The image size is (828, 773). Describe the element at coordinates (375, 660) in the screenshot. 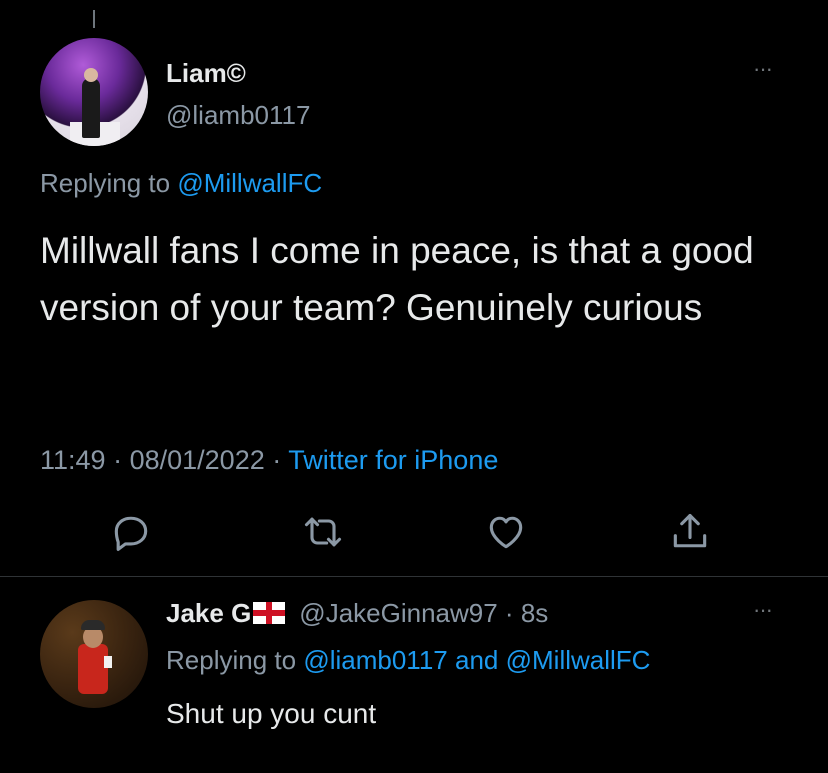

I see `replying-to-link-1: @liamb0117` at that location.